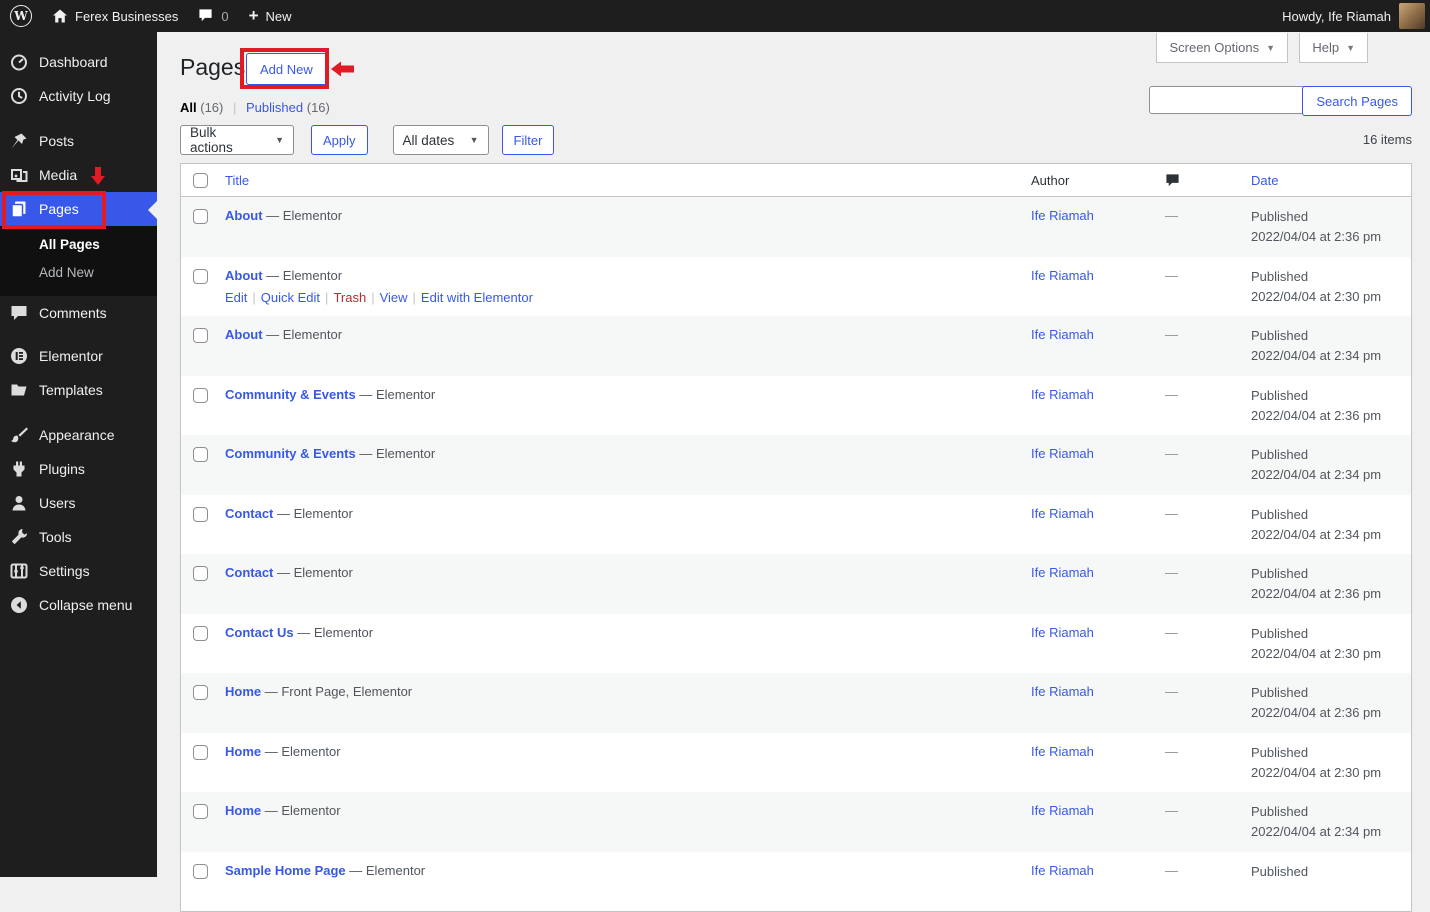 Image resolution: width=1430 pixels, height=912 pixels. What do you see at coordinates (339, 140) in the screenshot?
I see `apply-button: Apply` at bounding box center [339, 140].